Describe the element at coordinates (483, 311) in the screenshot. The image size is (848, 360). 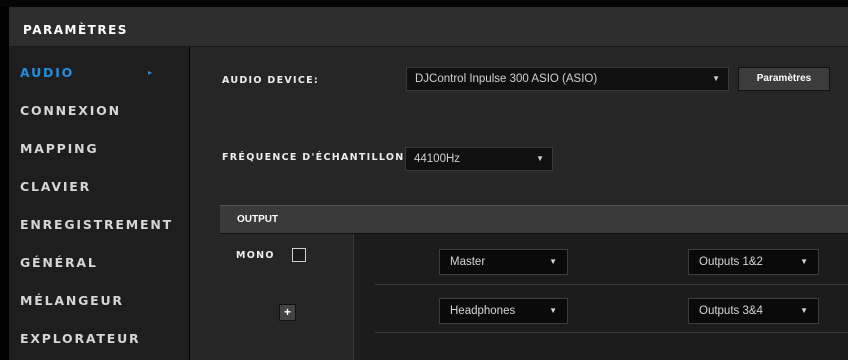
I see `output-source-value: Headphones` at that location.